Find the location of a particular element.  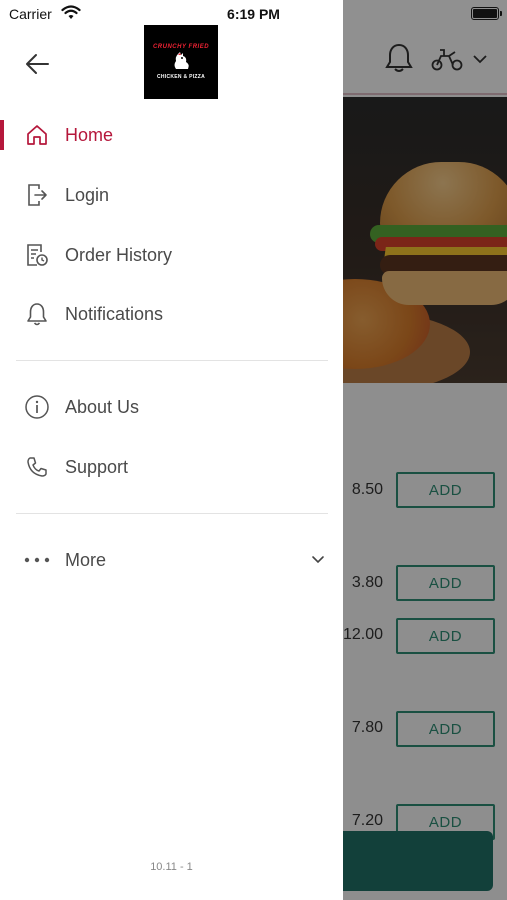

menu-item-label: Notifications is located at coordinates (114, 313).